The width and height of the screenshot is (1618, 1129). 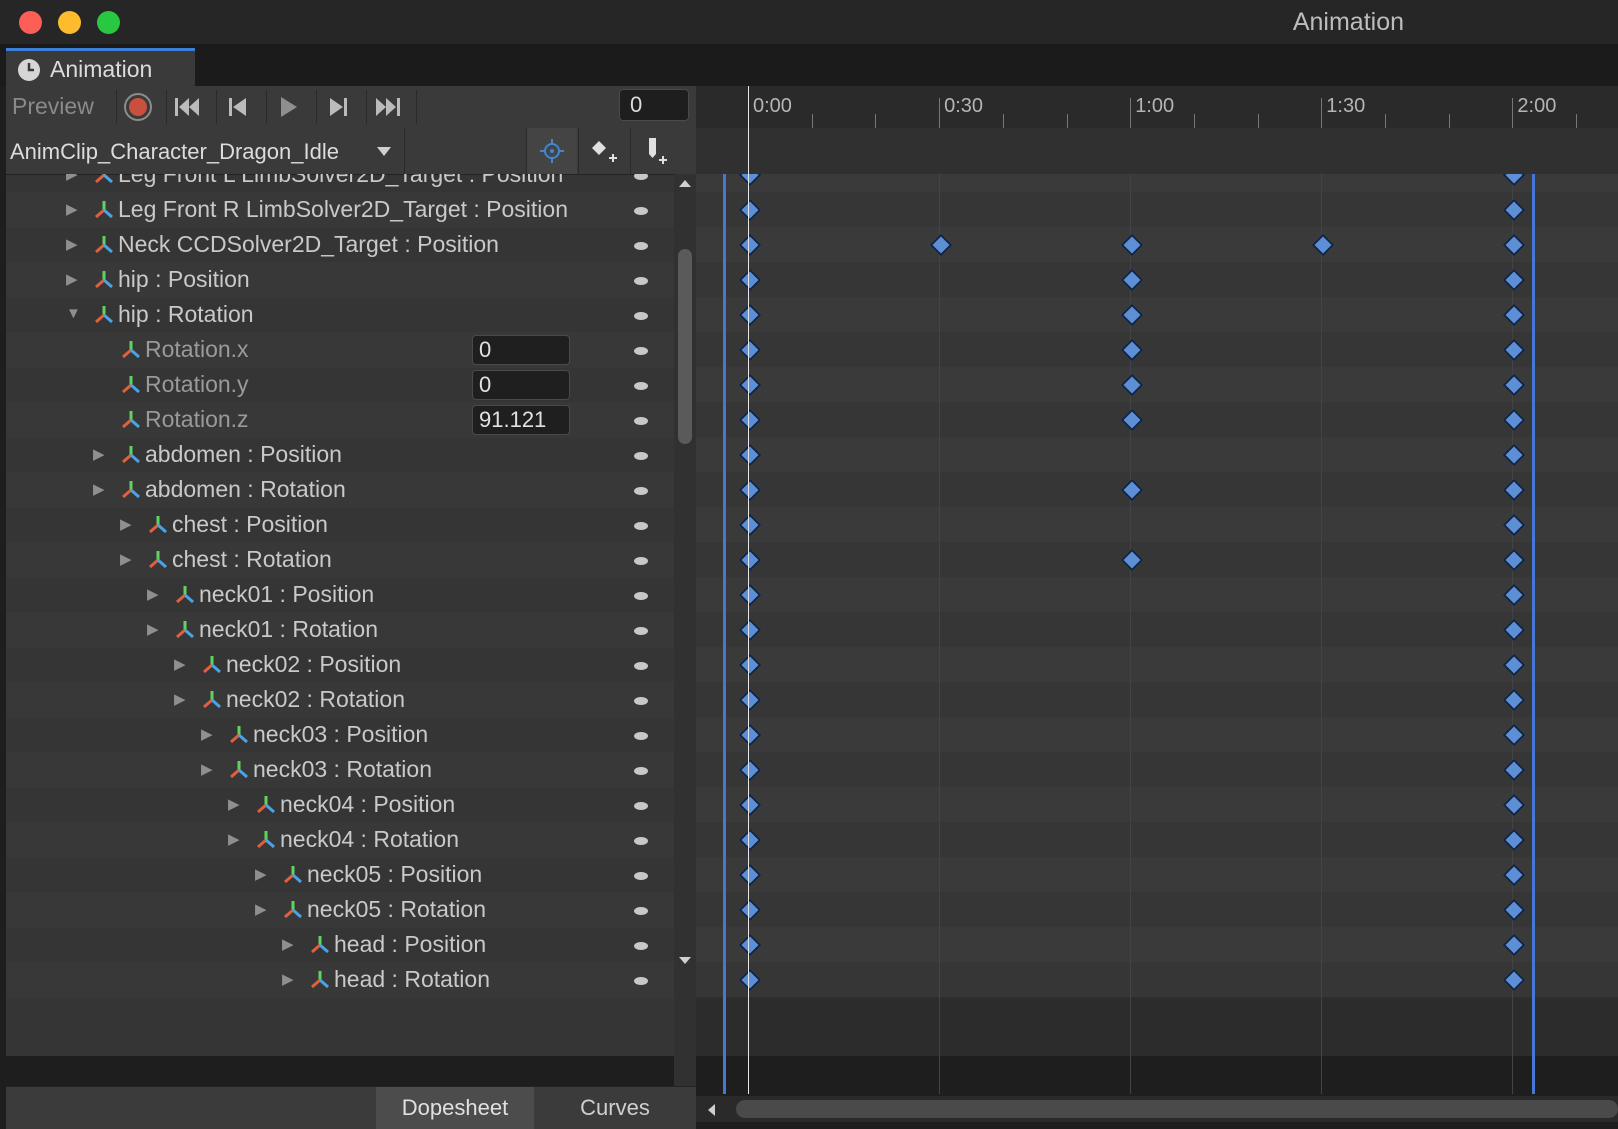 I want to click on event-row, so click(x=1157, y=151).